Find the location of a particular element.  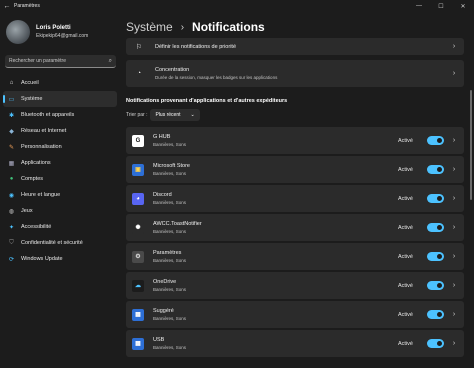

brush-icon: ✎ is located at coordinates (11, 147).